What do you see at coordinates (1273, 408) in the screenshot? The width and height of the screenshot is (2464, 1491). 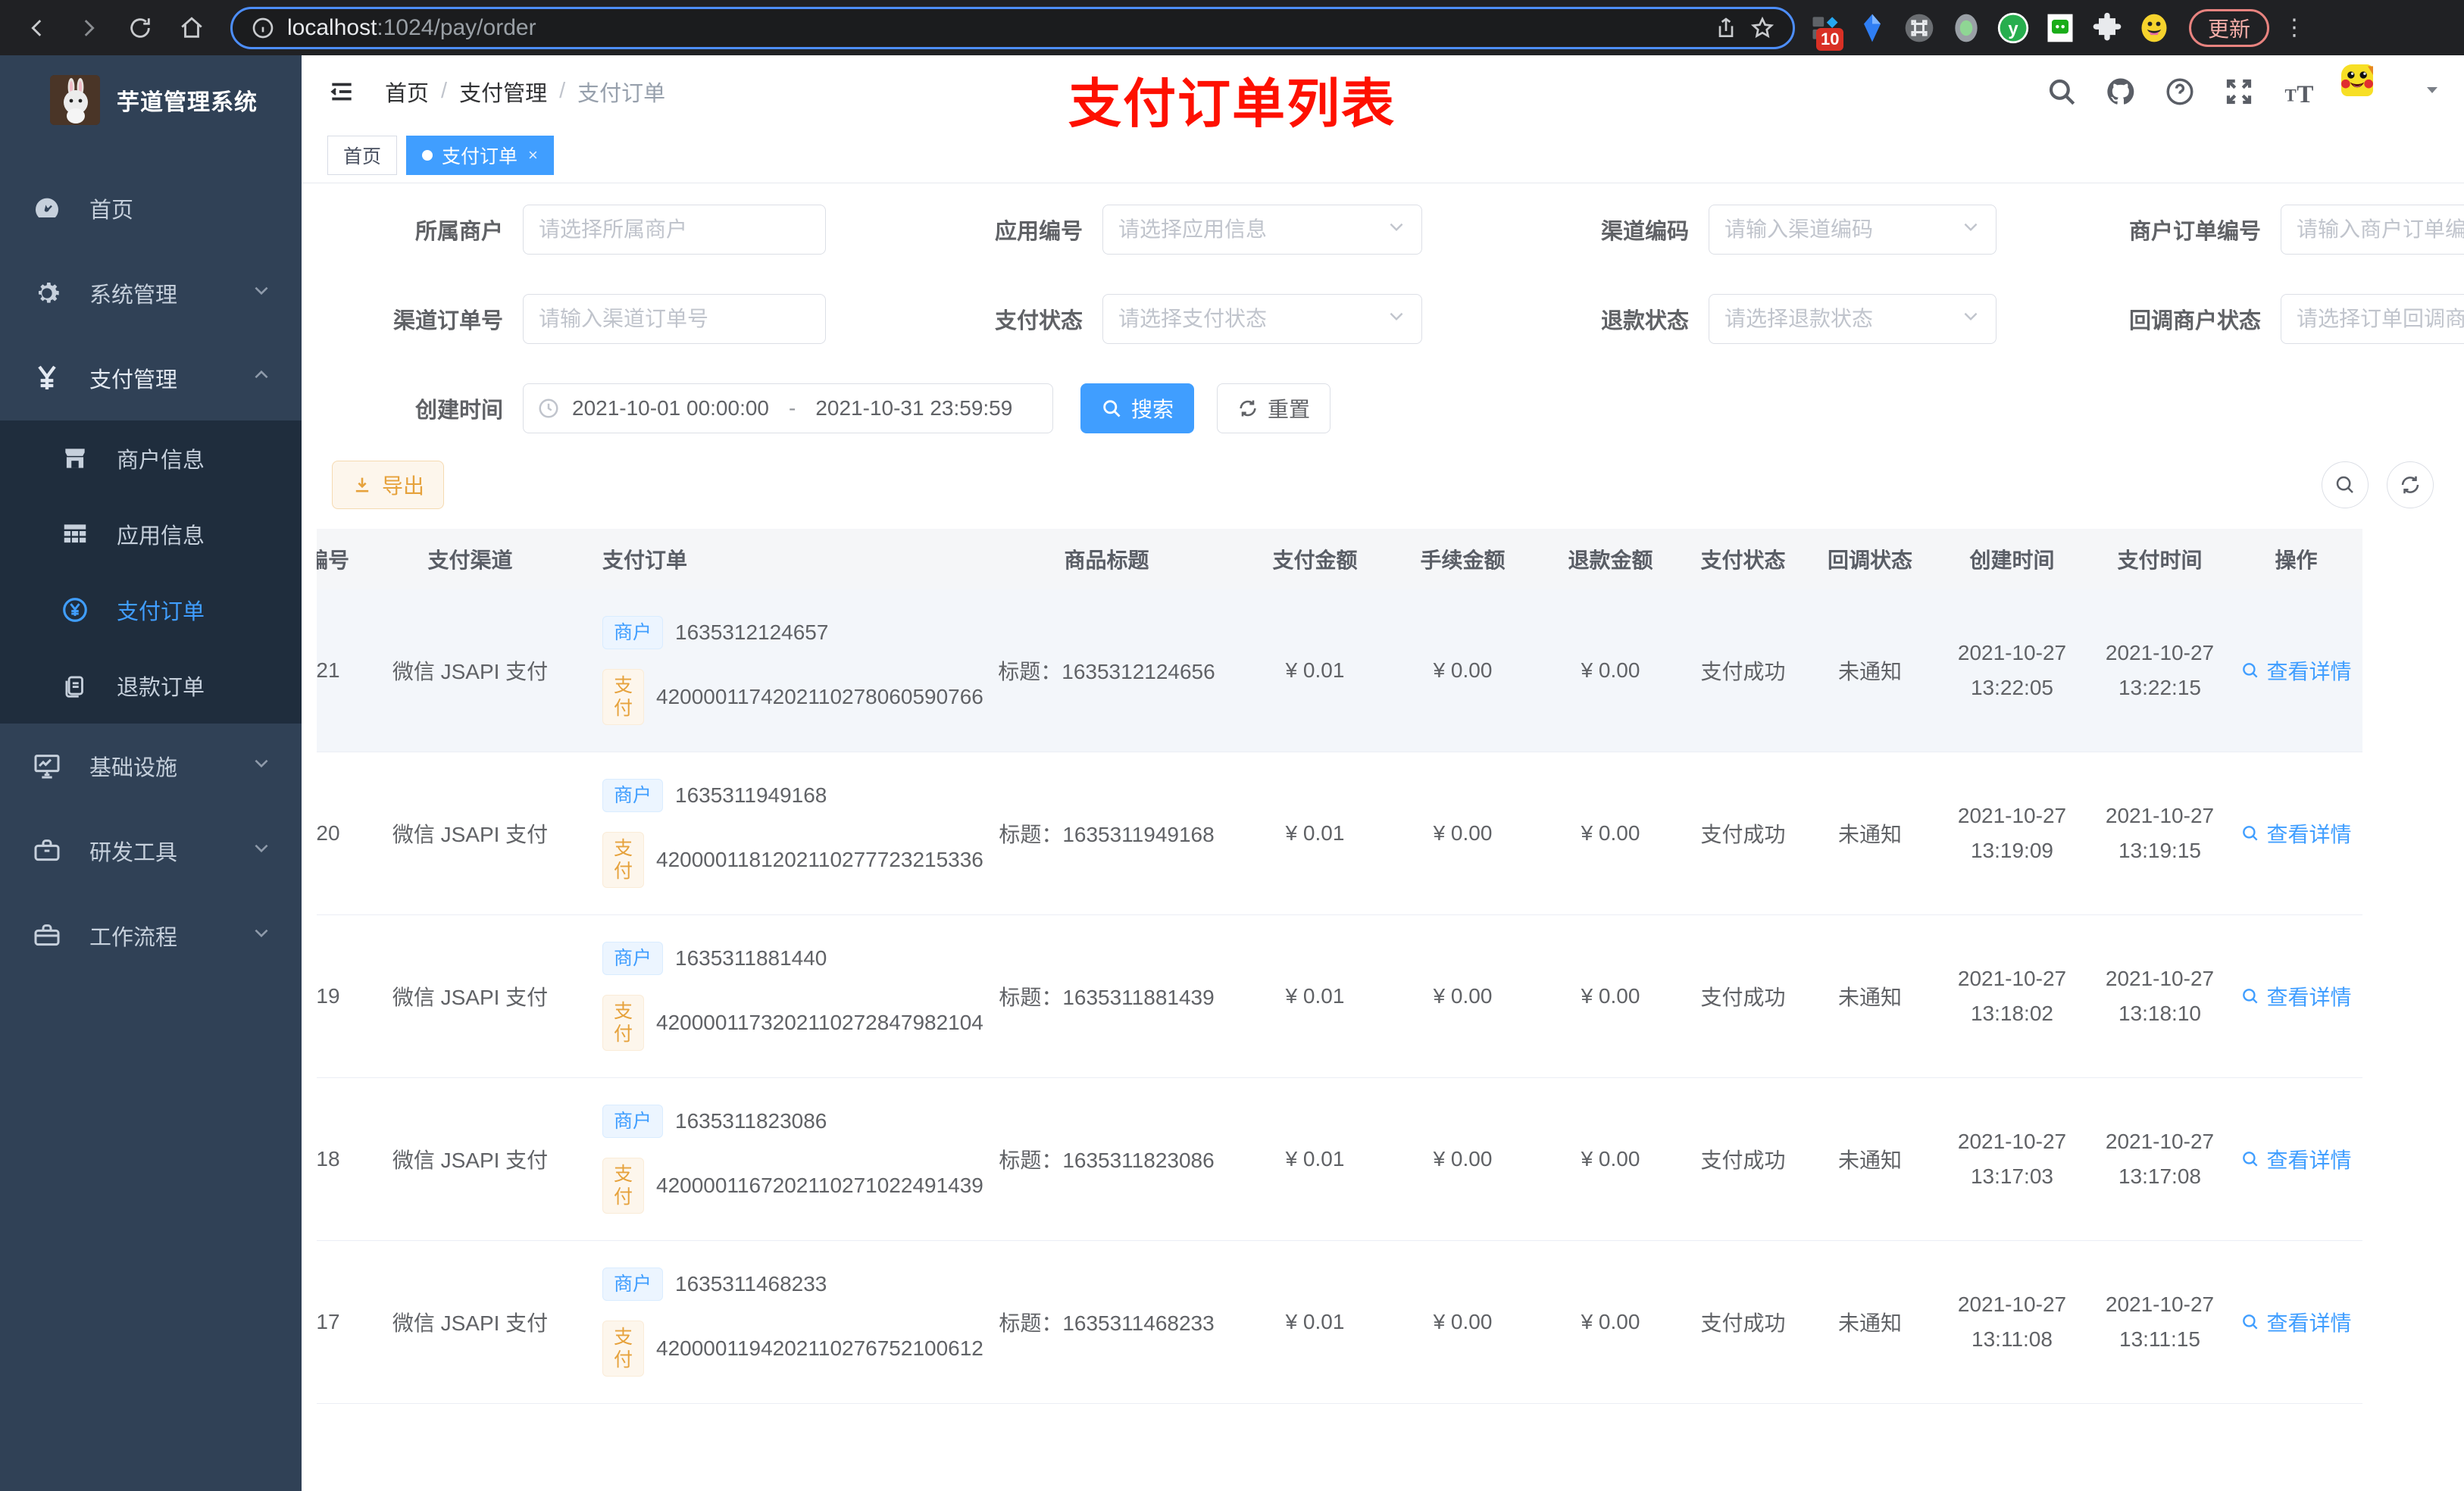 I see `reset-button: 重置` at bounding box center [1273, 408].